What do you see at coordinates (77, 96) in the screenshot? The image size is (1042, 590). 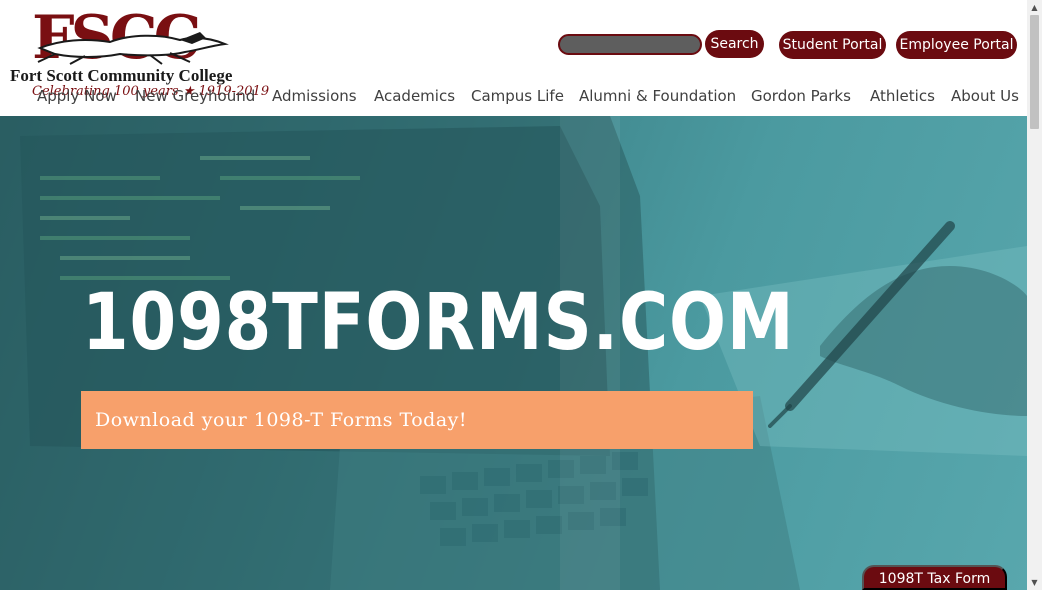 I see `nav-item-apply-now: Apply Now` at bounding box center [77, 96].